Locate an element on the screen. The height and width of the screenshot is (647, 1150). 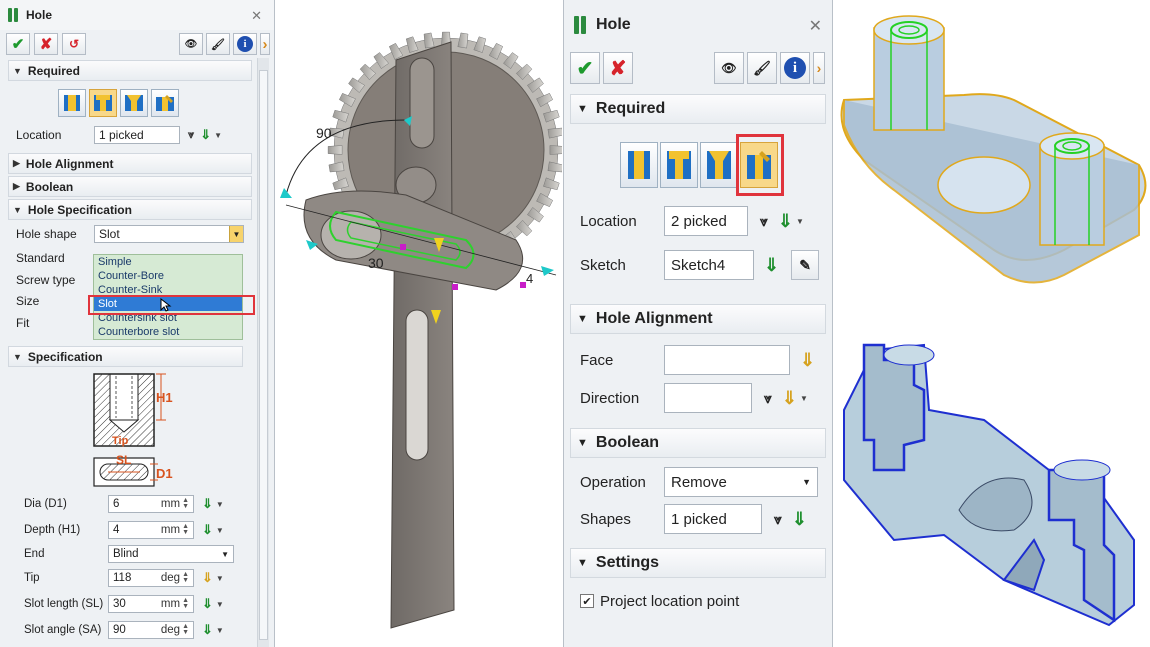
sl-label: SL is located at coordinates (123, 460).